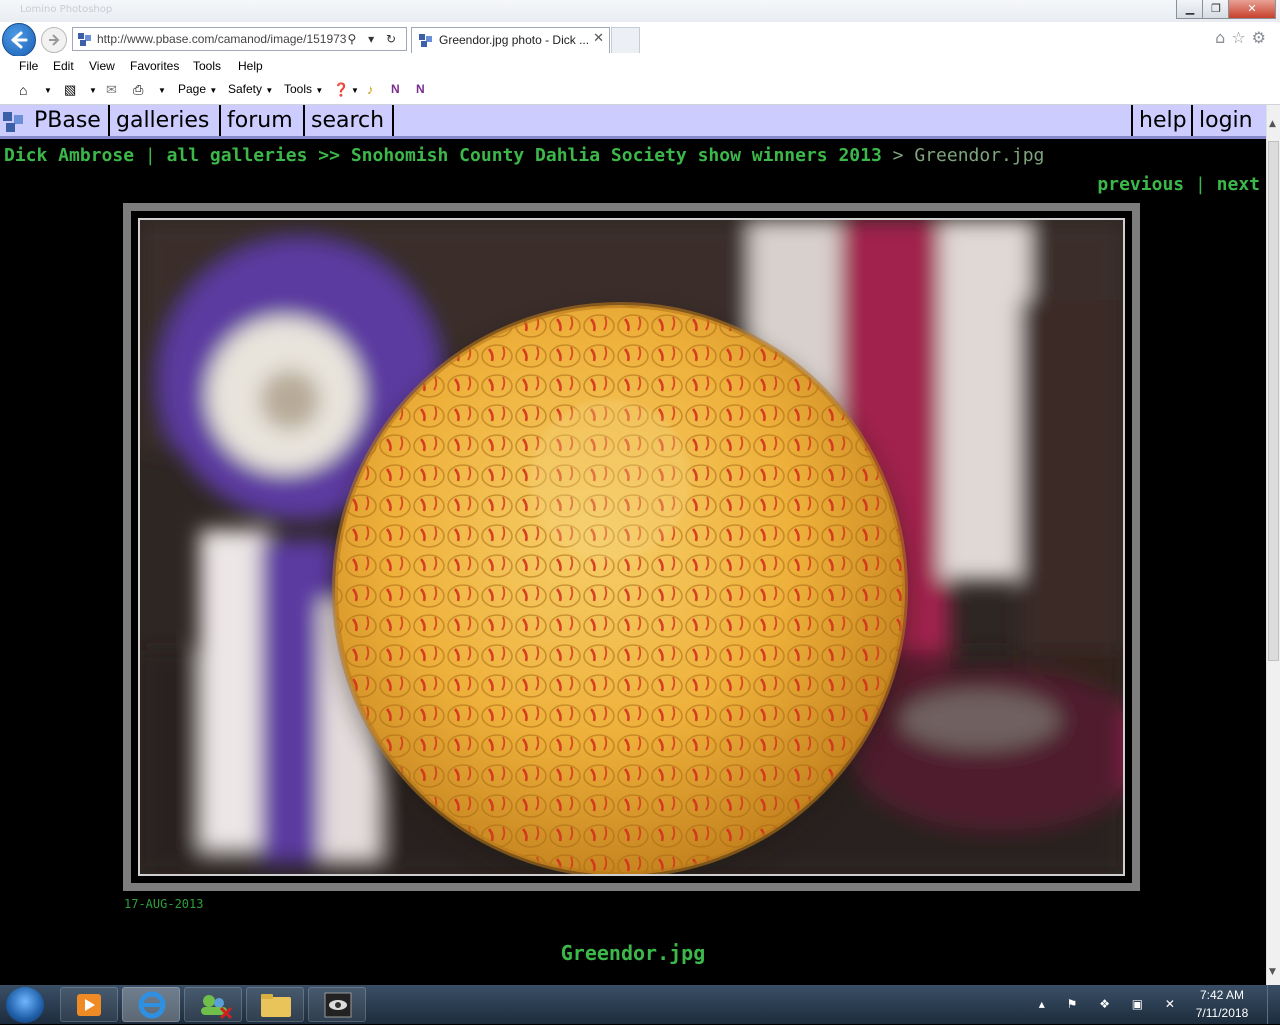  What do you see at coordinates (263, 120) in the screenshot?
I see `nav-forum: forum` at bounding box center [263, 120].